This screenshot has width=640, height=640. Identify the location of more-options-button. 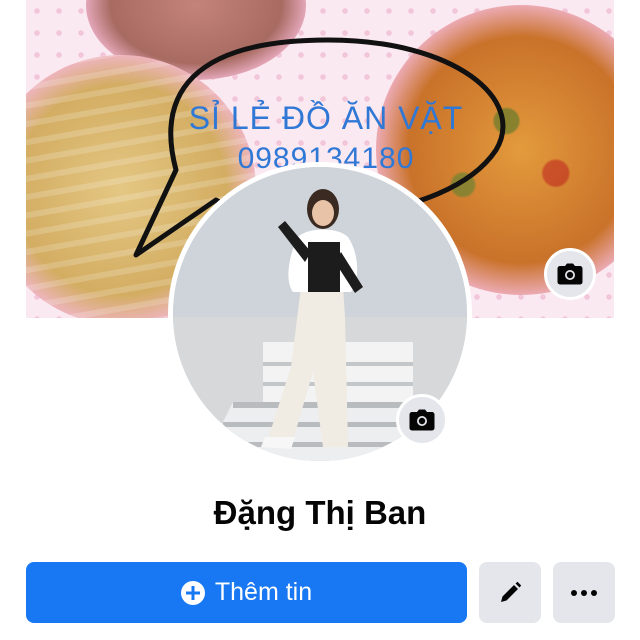
(584, 592).